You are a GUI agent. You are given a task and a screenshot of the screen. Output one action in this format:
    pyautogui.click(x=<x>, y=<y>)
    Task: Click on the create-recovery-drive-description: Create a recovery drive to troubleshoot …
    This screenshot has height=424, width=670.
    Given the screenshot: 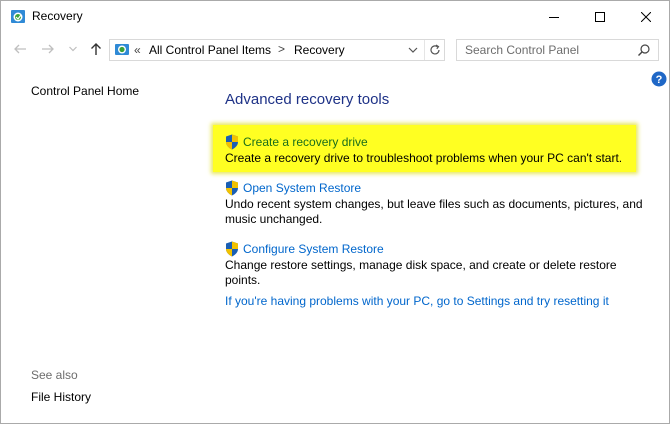 What is the action you would take?
    pyautogui.click(x=424, y=158)
    